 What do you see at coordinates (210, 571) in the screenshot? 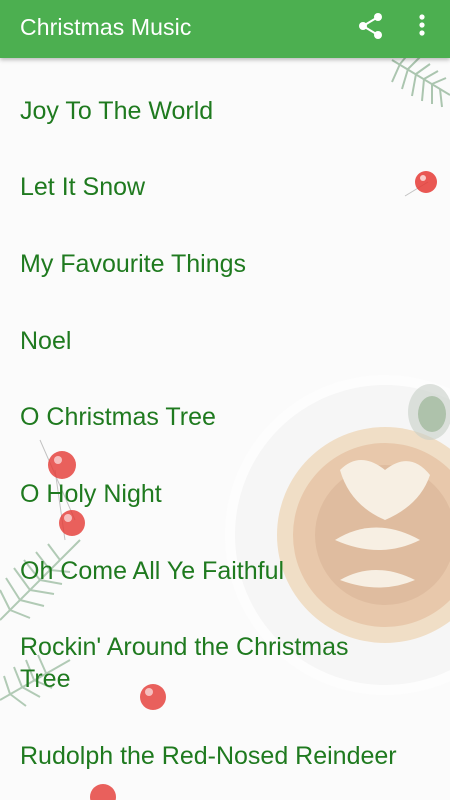
I see `list-item: Oh Come All Ye Faithful` at bounding box center [210, 571].